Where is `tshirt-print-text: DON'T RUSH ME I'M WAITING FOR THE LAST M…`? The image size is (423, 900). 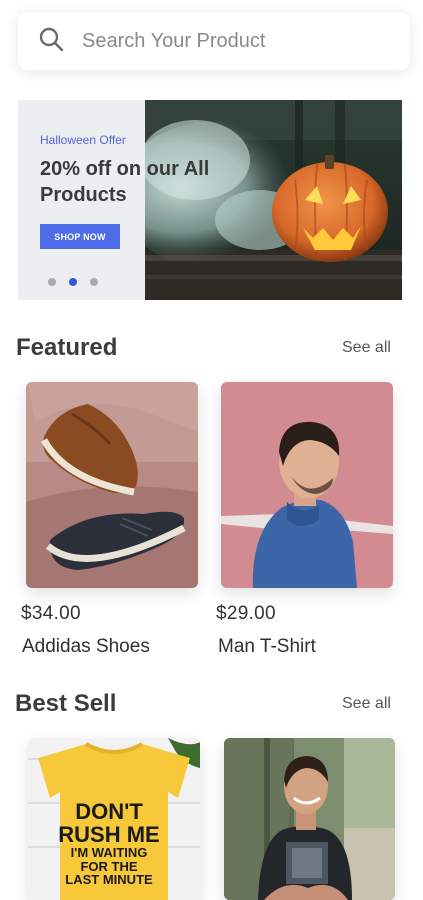 tshirt-print-text: DON'T RUSH ME I'M WAITING FOR THE LAST M… is located at coordinates (109, 843).